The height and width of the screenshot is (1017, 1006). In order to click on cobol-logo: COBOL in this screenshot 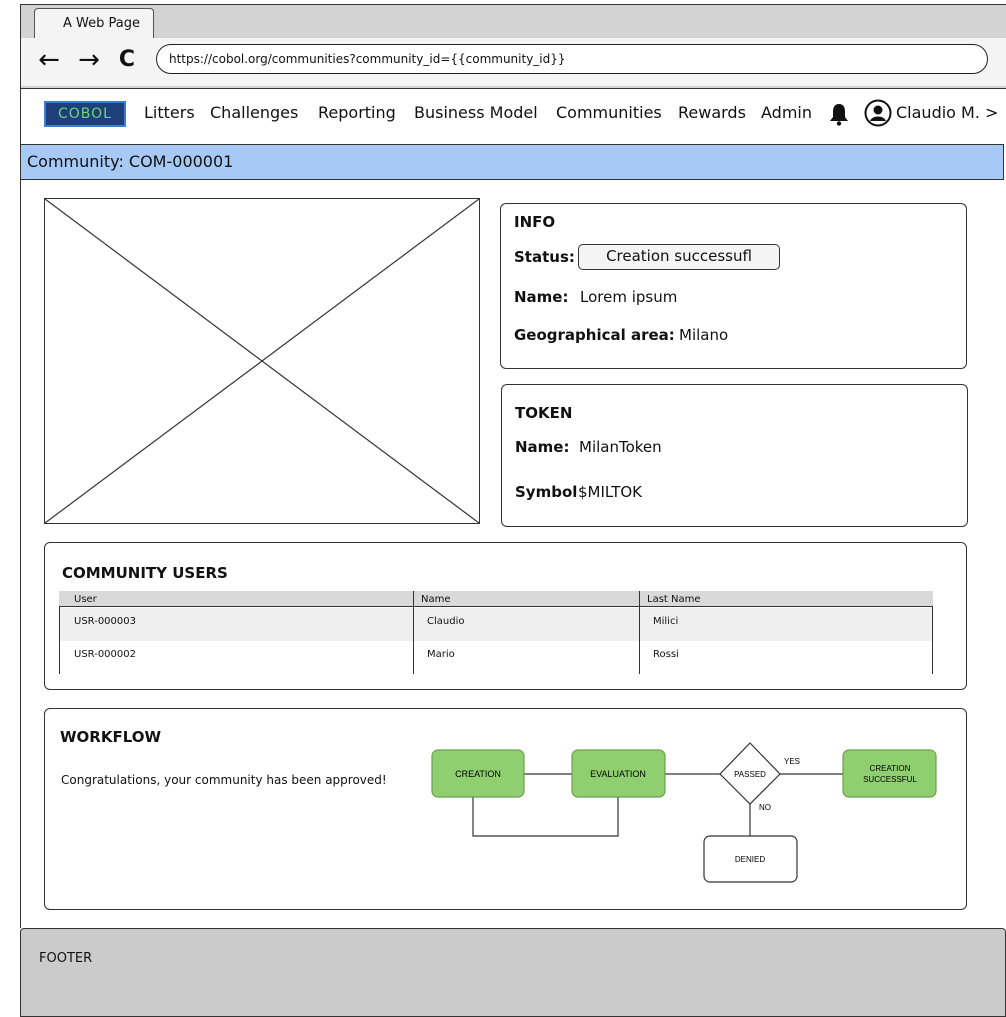, I will do `click(85, 114)`.